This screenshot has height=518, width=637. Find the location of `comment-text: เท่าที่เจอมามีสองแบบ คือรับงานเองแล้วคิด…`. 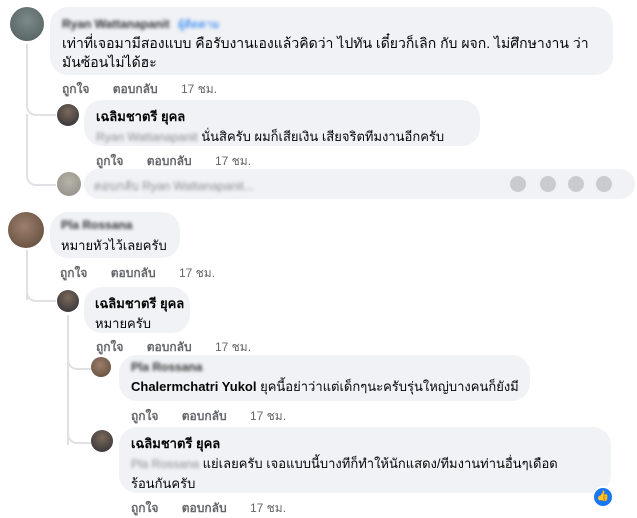

comment-text: เท่าที่เจอมามีสองแบบ คือรับงานเองแล้วคิด… is located at coordinates (325, 52).